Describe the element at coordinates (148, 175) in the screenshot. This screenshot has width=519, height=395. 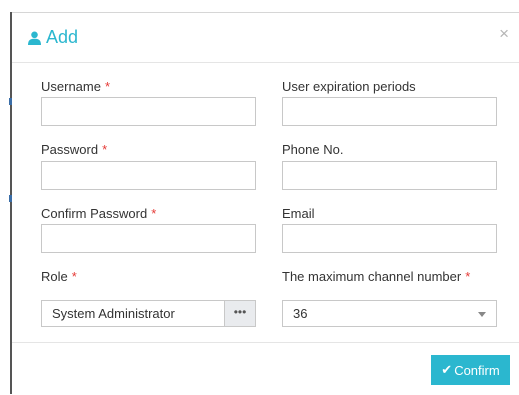
I see `password-input` at that location.